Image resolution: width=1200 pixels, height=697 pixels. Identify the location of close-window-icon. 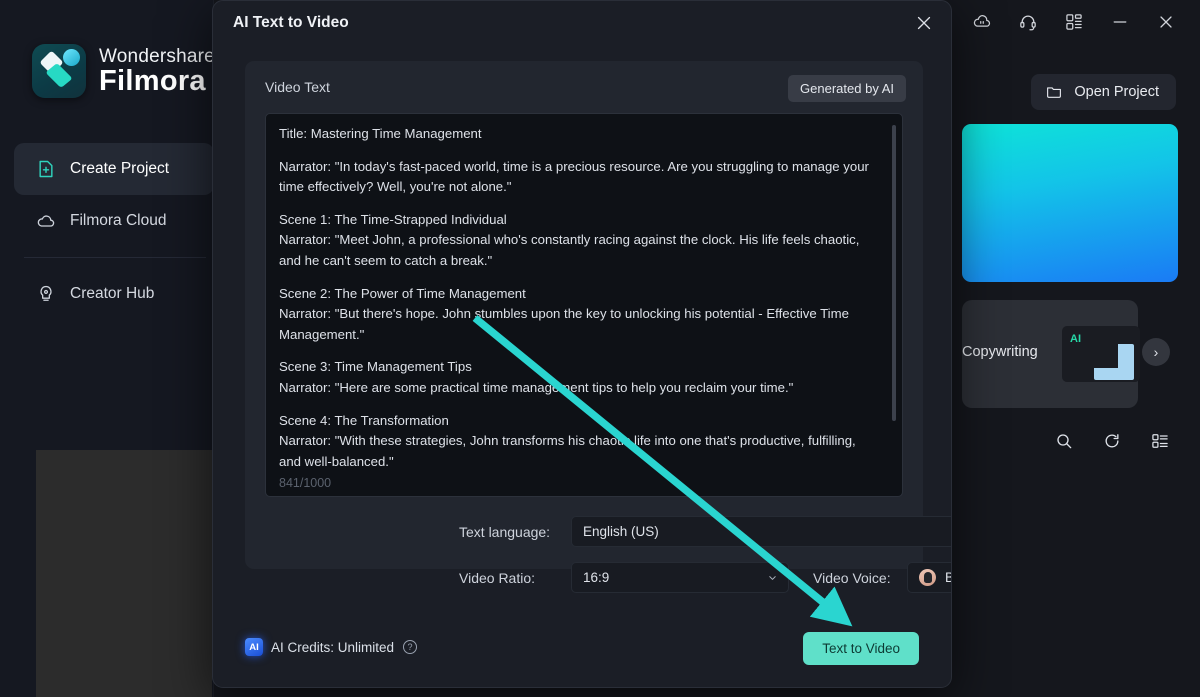
(1166, 22).